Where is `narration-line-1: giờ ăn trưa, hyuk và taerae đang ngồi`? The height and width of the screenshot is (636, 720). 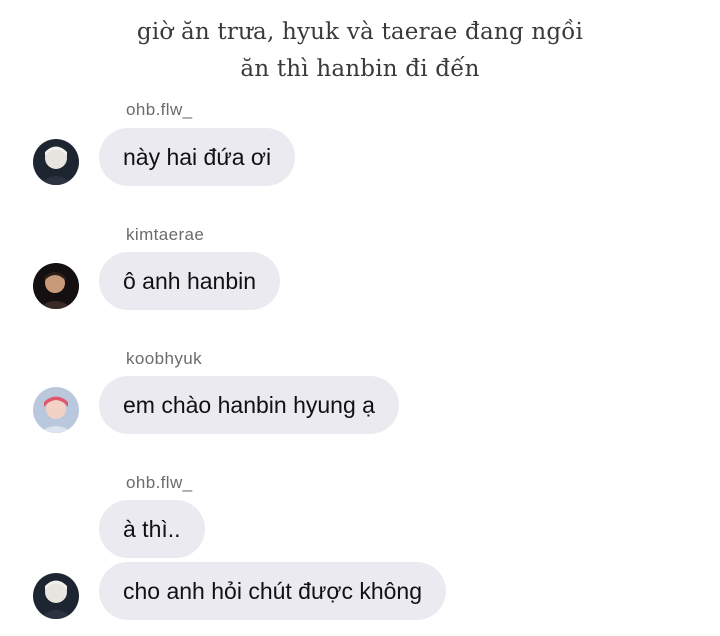 narration-line-1: giờ ăn trưa, hyuk và taerae đang ngồi is located at coordinates (360, 32).